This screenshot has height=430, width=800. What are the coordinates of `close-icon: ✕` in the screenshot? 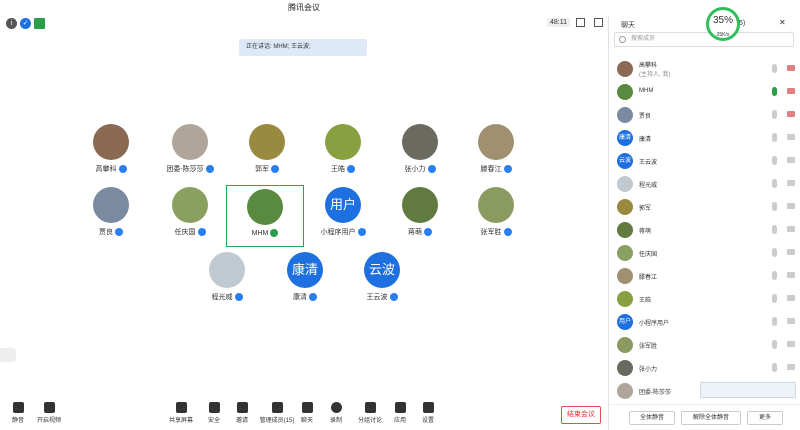 It's located at (782, 22).